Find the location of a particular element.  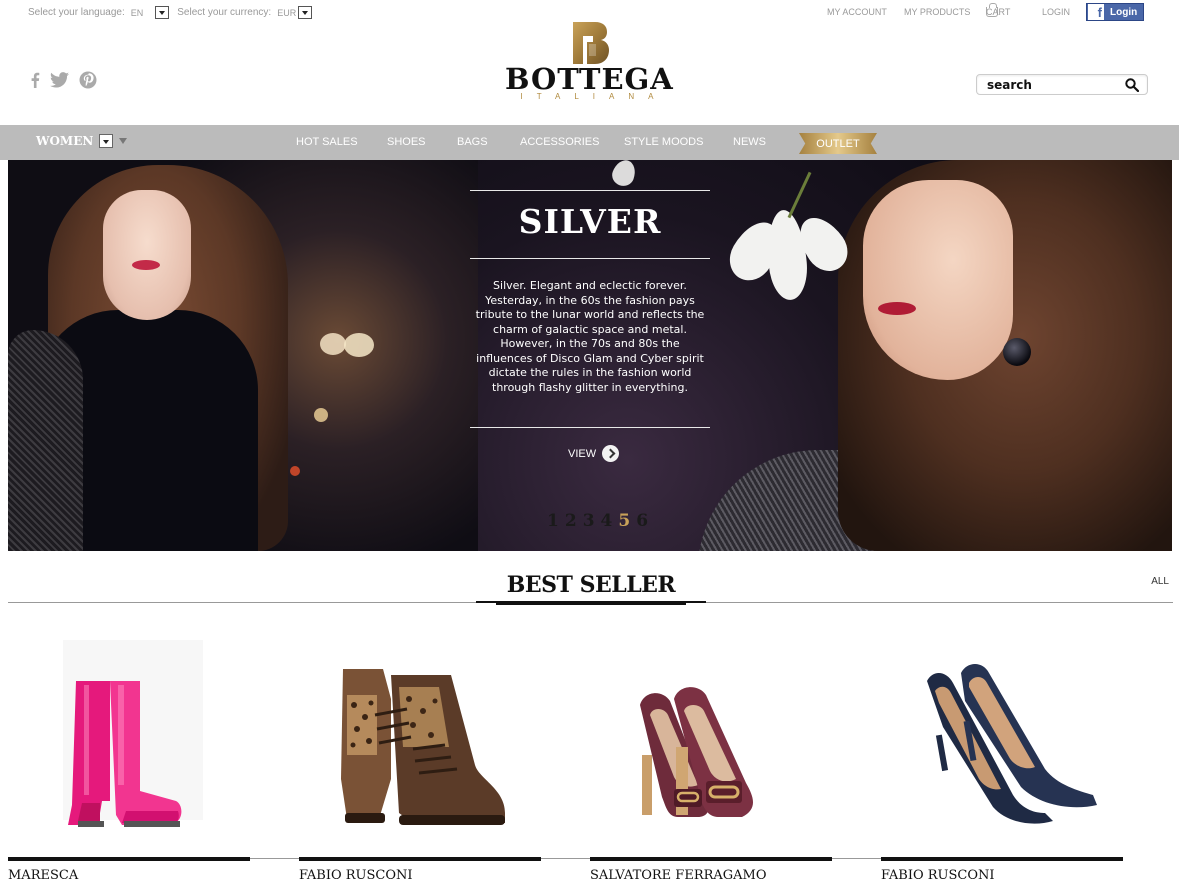

view-all-link: ALL is located at coordinates (1160, 581).